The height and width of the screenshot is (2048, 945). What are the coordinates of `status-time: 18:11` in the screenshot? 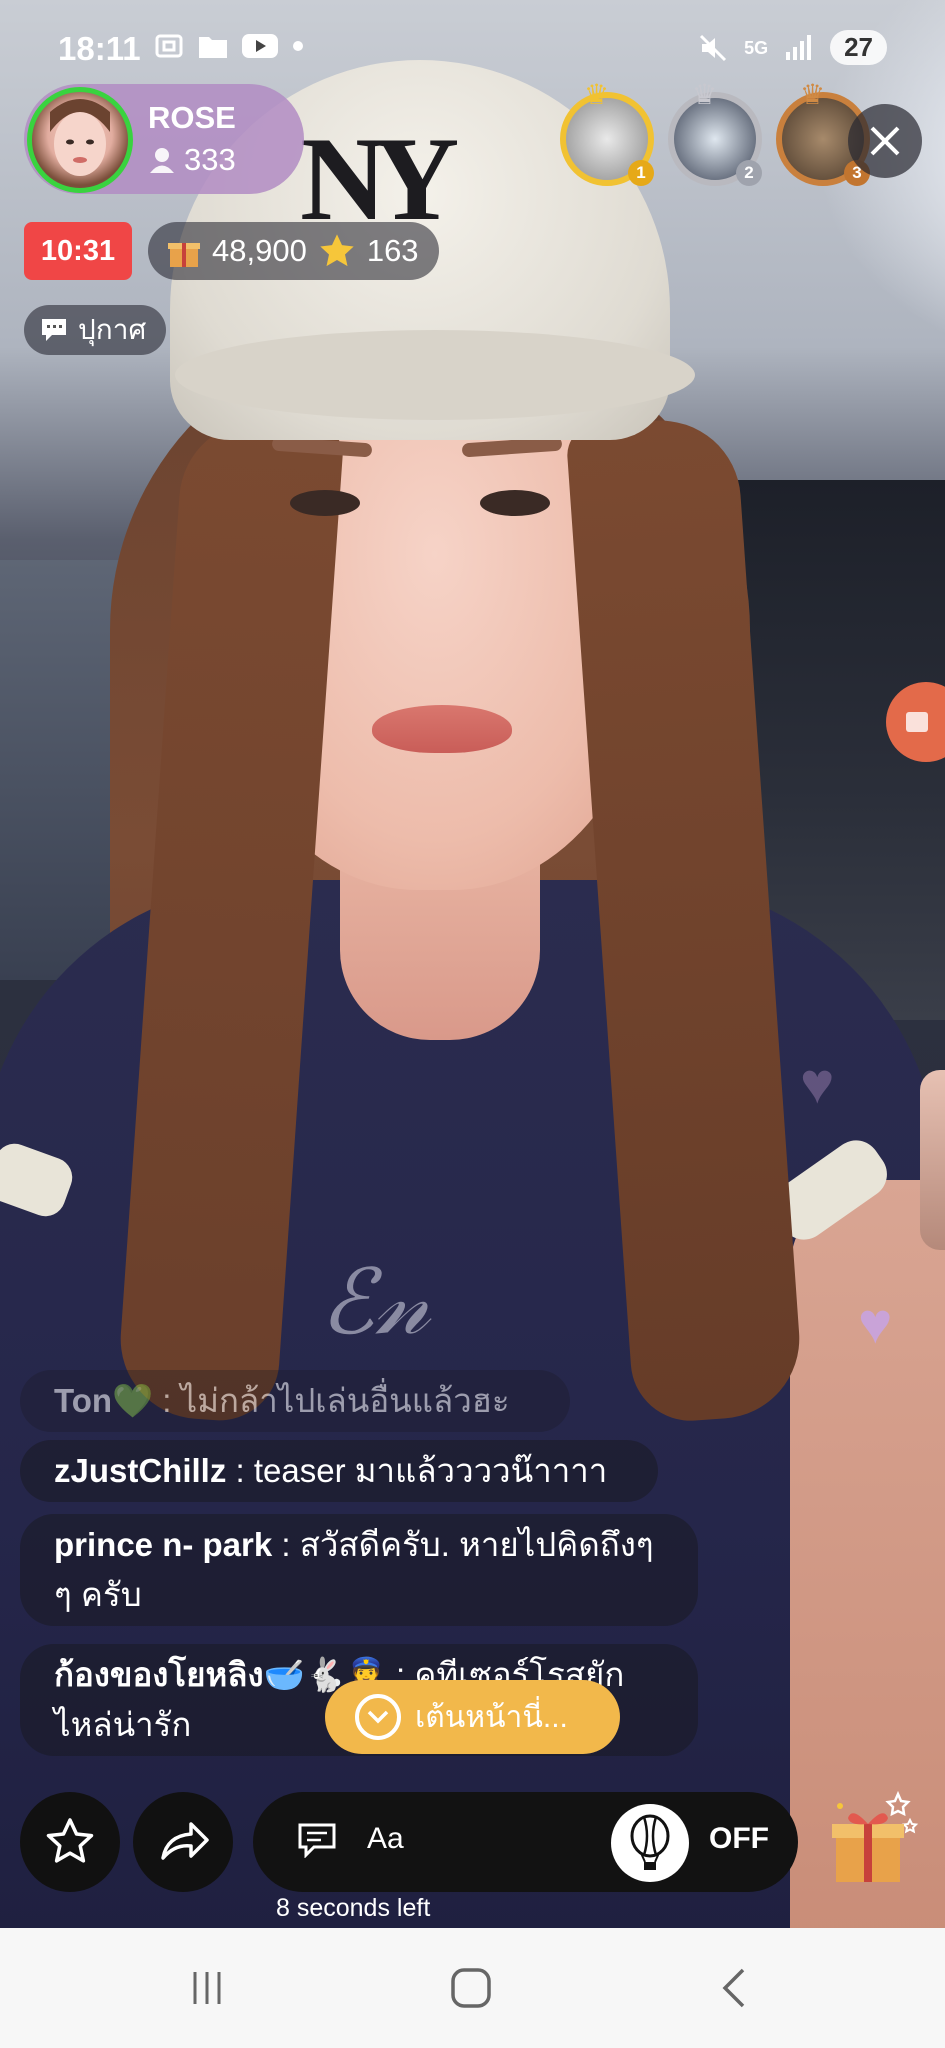 It's located at (99, 48).